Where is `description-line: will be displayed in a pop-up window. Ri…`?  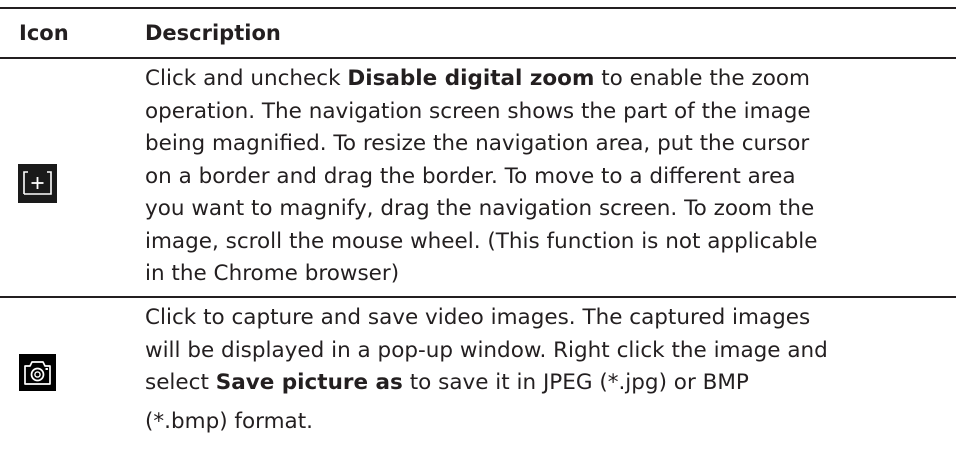 description-line: will be displayed in a pop-up window. Ri… is located at coordinates (486, 350).